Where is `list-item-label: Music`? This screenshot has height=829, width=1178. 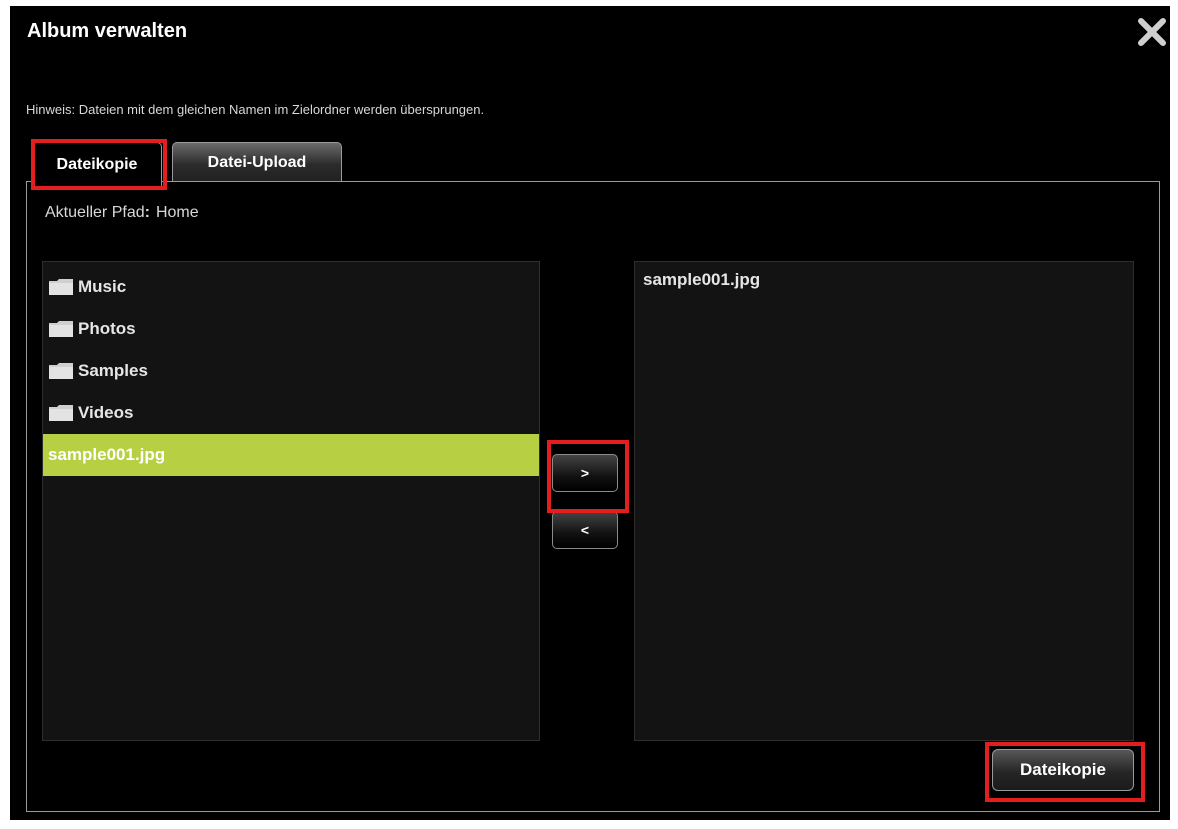 list-item-label: Music is located at coordinates (102, 286).